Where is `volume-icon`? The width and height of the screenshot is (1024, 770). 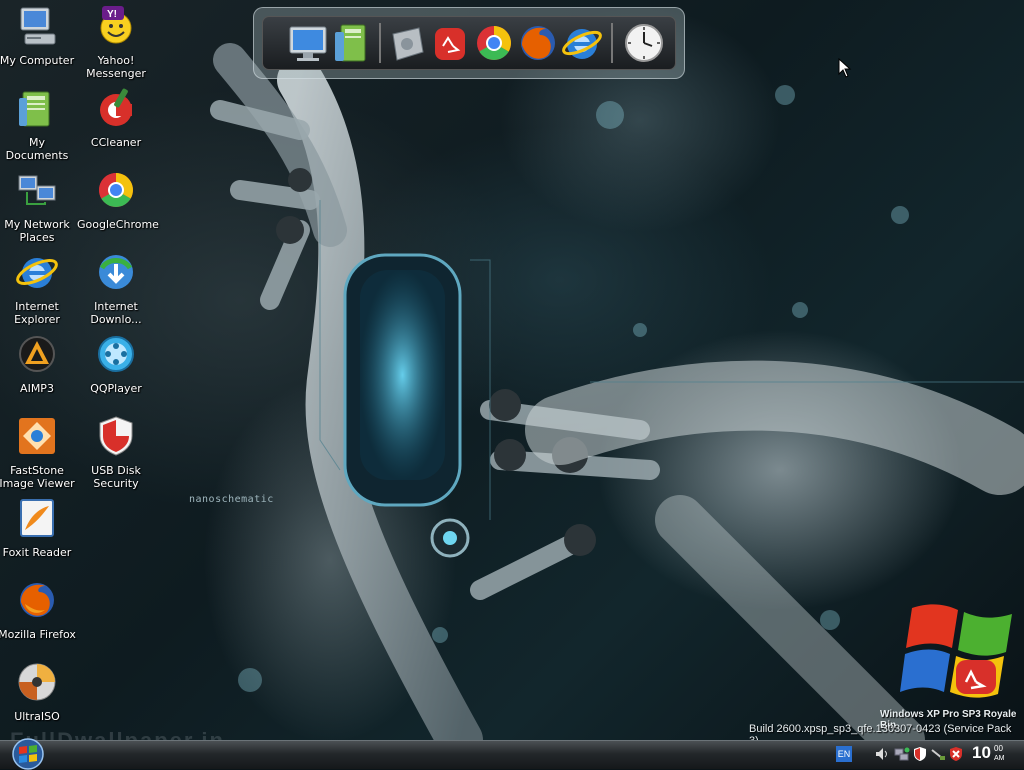
volume-icon is located at coordinates (882, 754).